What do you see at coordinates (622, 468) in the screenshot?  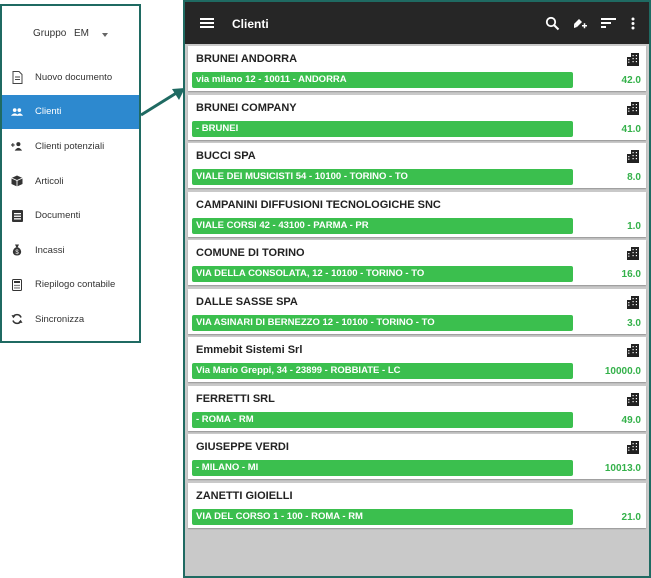 I see `customer-amount: 10013.0` at bounding box center [622, 468].